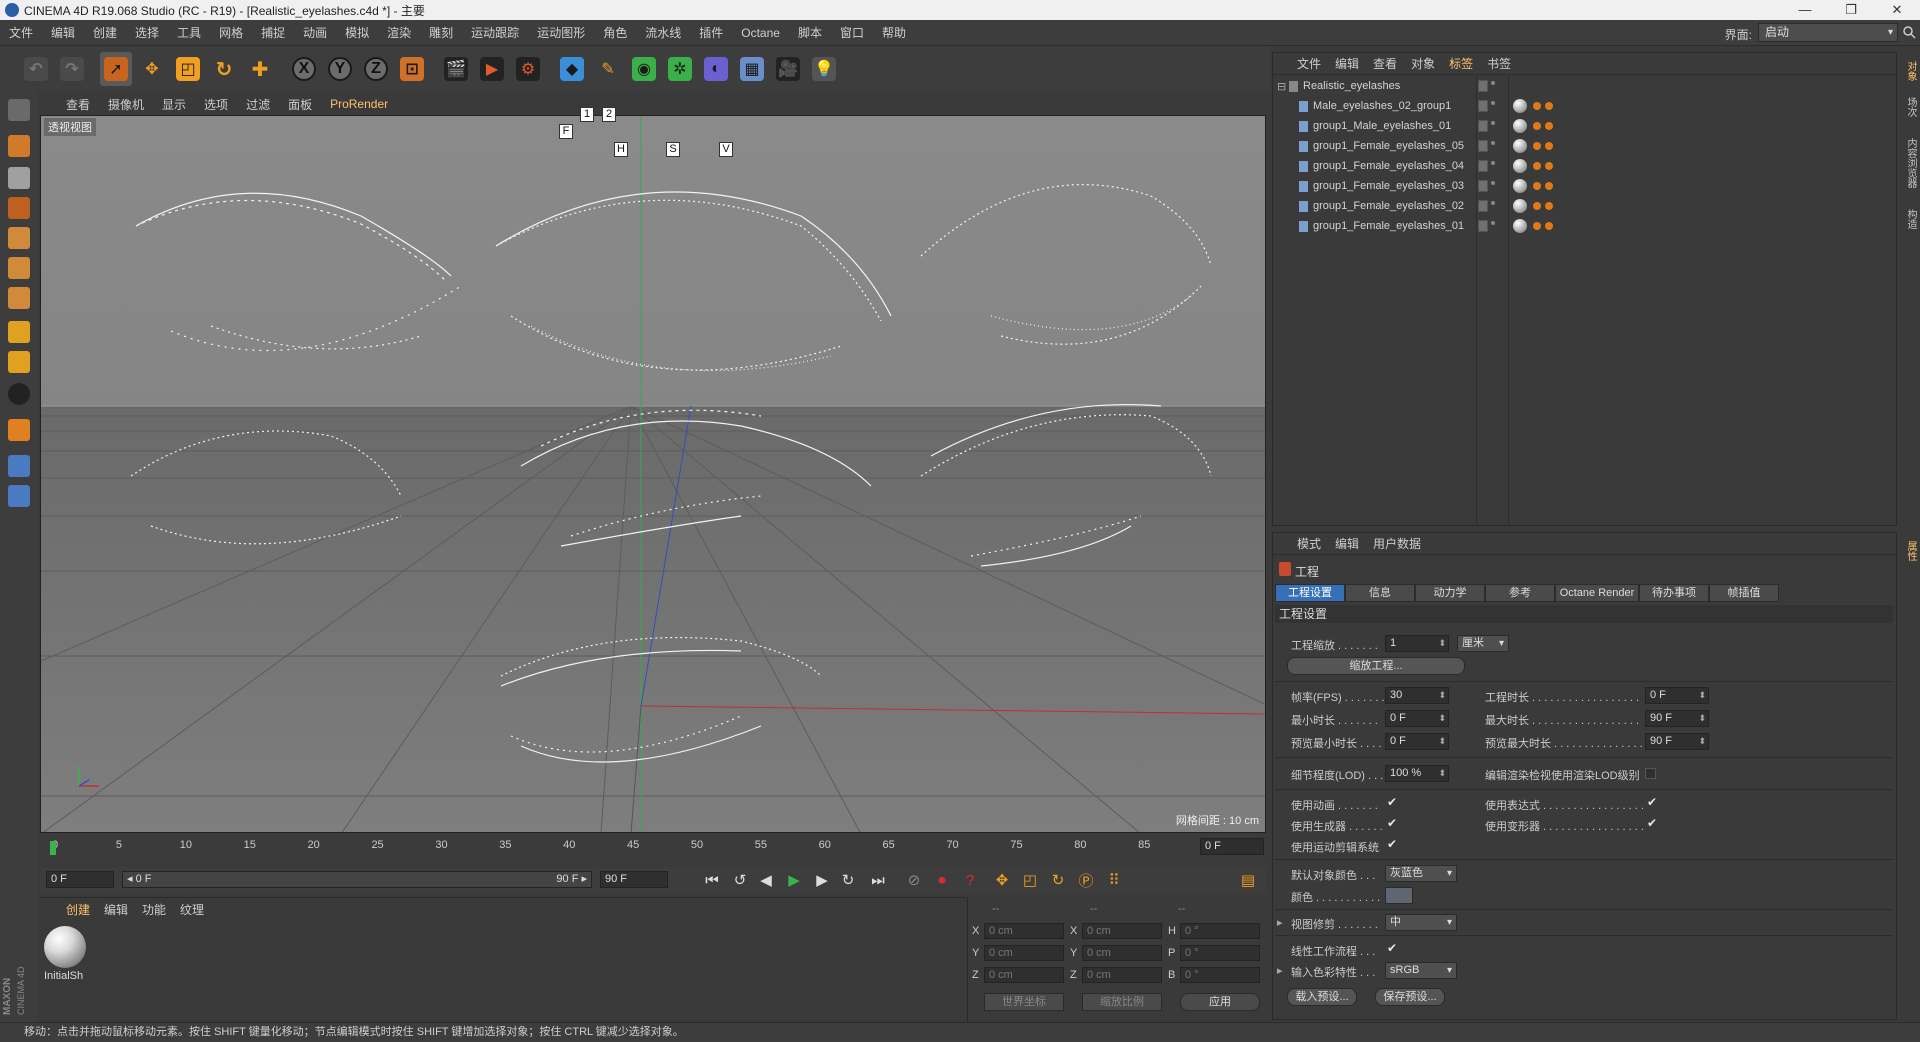  Describe the element at coordinates (566, 131) in the screenshot. I see `tag-f: F` at that location.